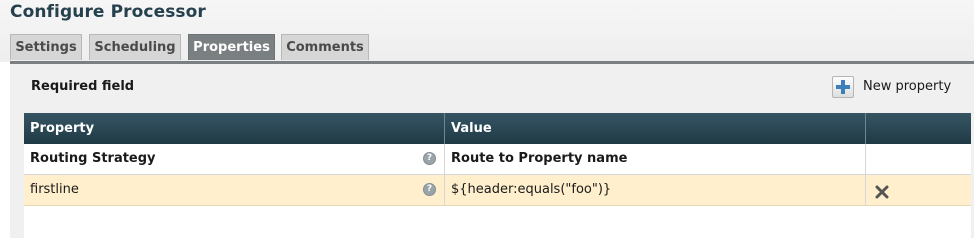 This screenshot has width=974, height=240. Describe the element at coordinates (843, 87) in the screenshot. I see `plus-icon` at that location.